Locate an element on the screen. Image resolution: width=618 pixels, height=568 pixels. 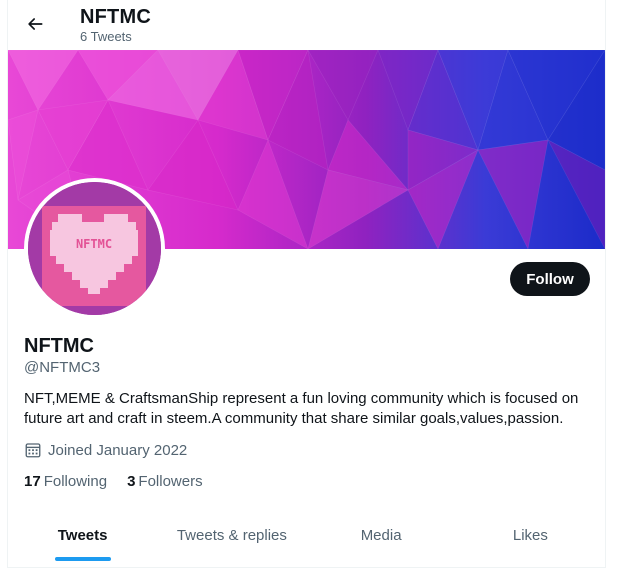
follow-button: Follow is located at coordinates (550, 279).